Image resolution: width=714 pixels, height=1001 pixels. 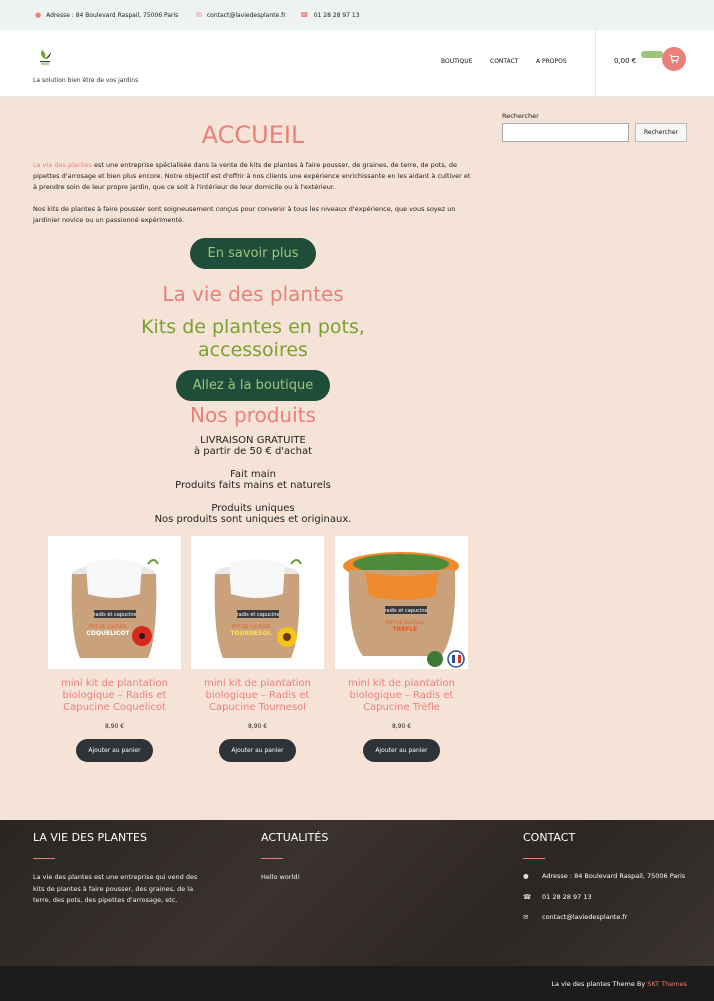 What do you see at coordinates (520, 116) in the screenshot?
I see `search-label: Rechercher` at bounding box center [520, 116].